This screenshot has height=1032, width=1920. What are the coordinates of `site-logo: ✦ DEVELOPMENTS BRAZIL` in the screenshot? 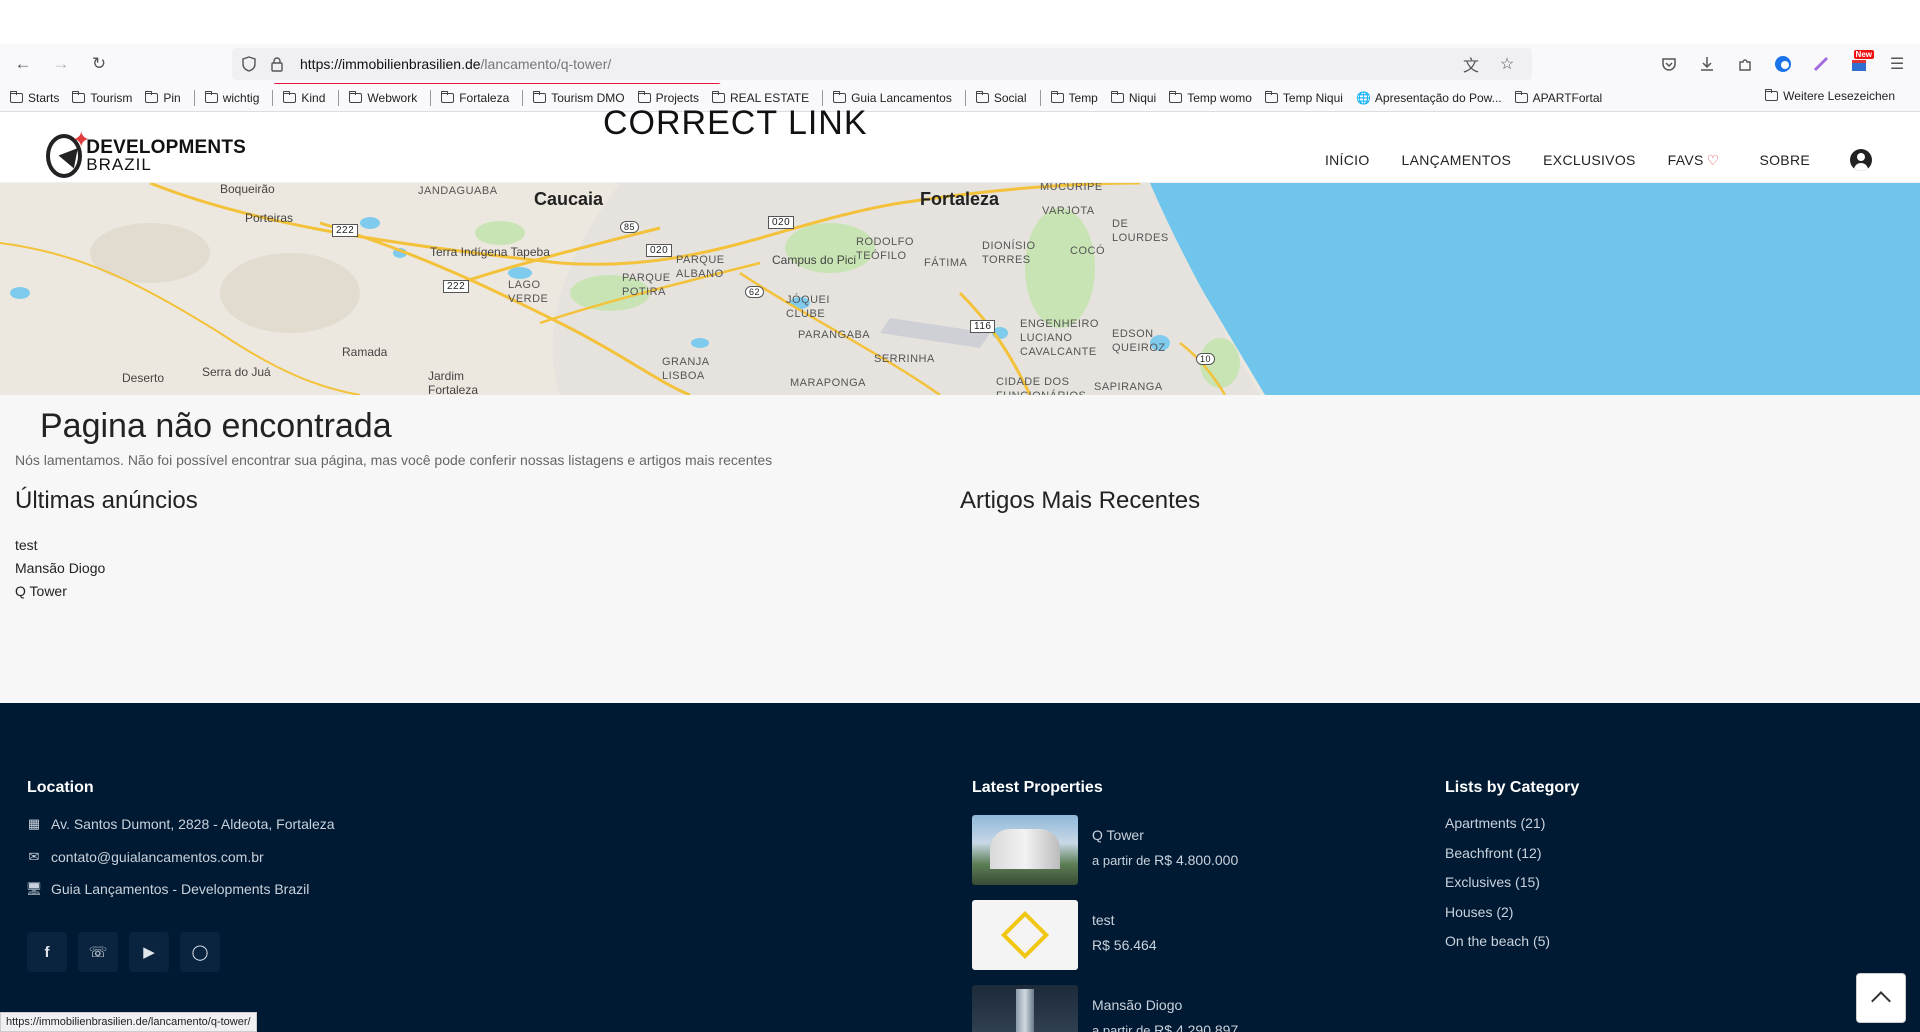 It's located at (146, 153).